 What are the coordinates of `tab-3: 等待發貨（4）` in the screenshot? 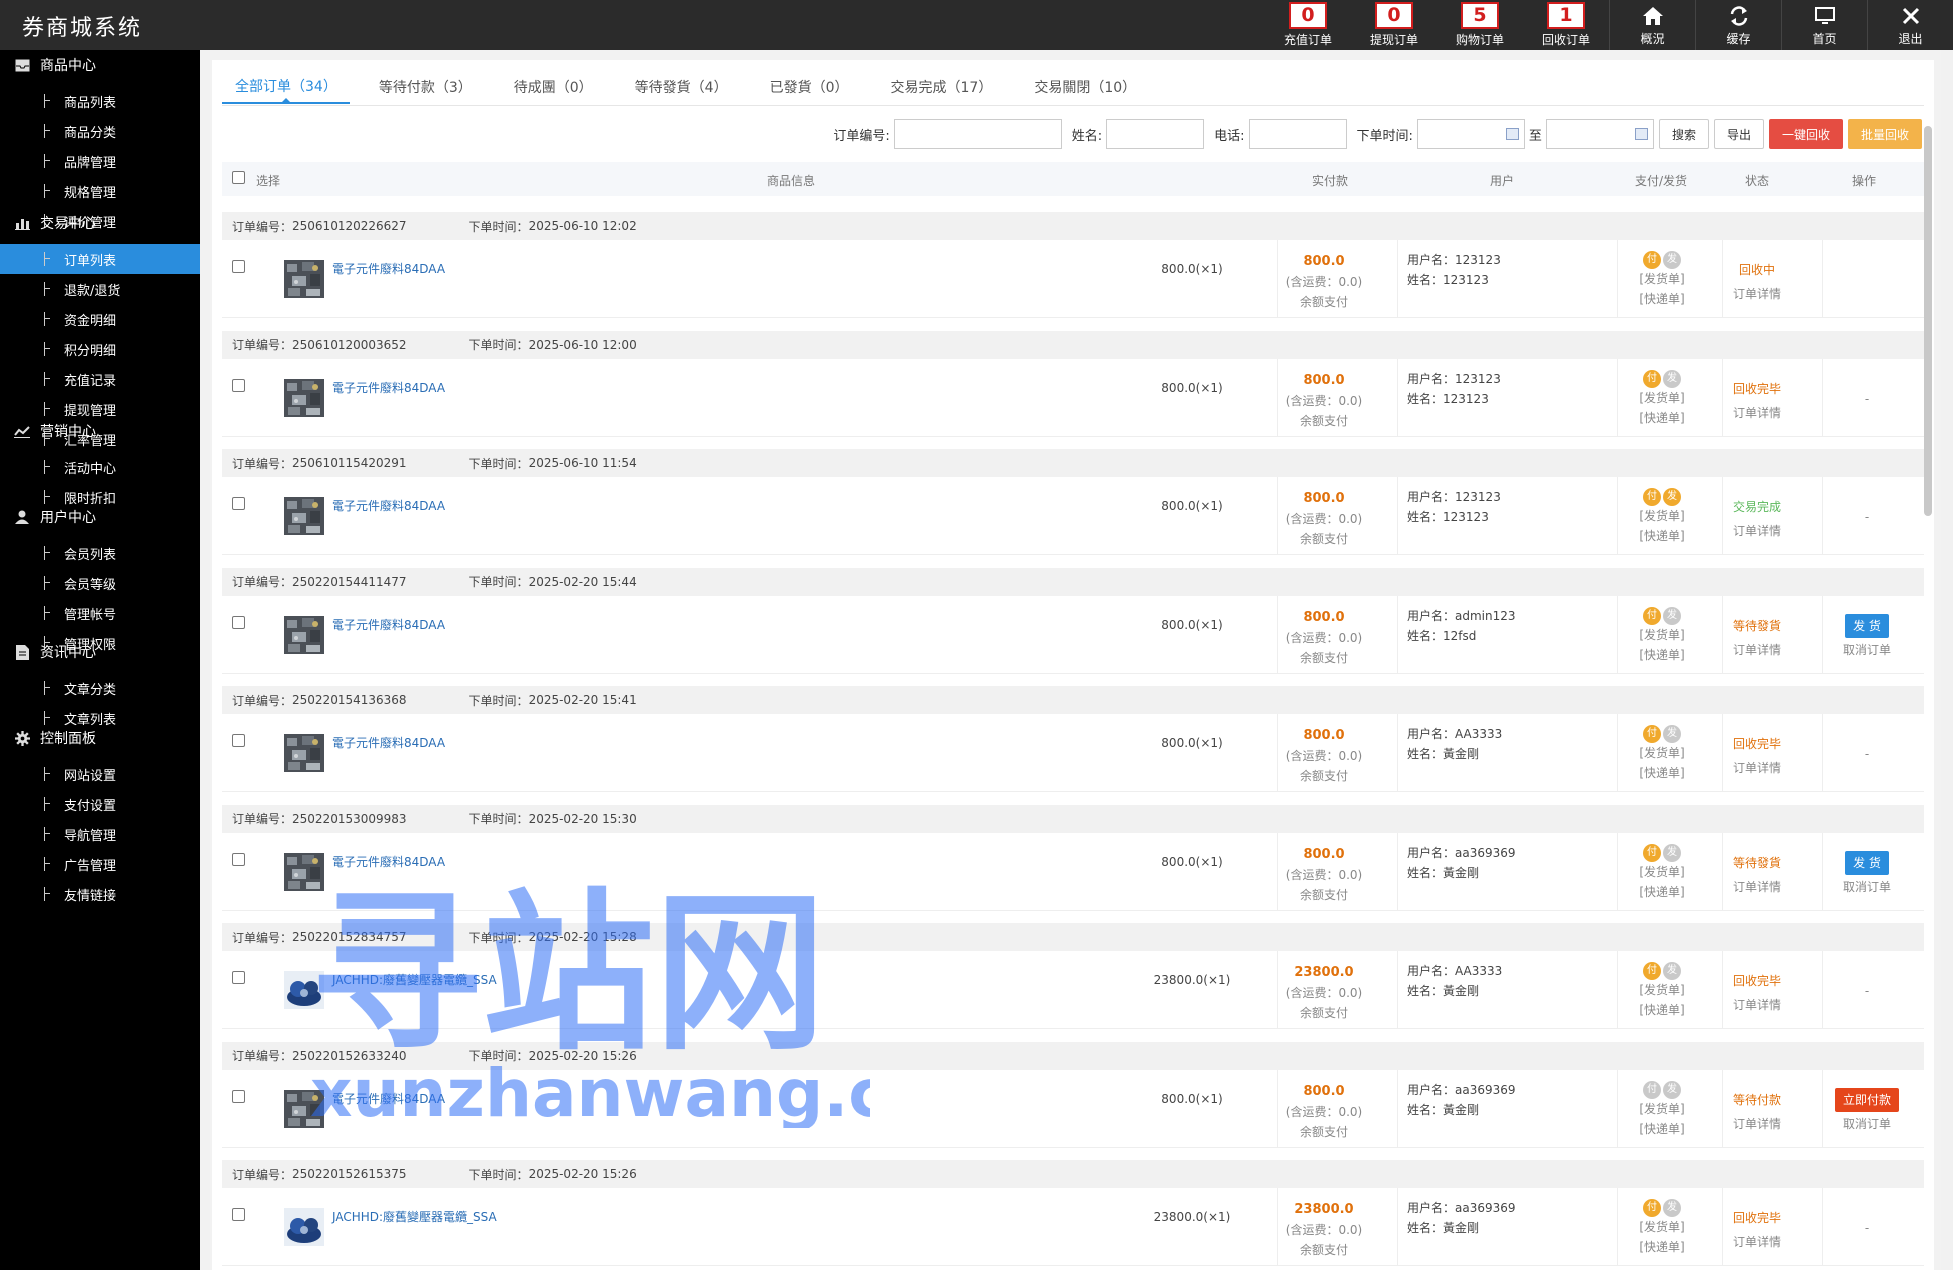 It's located at (681, 87).